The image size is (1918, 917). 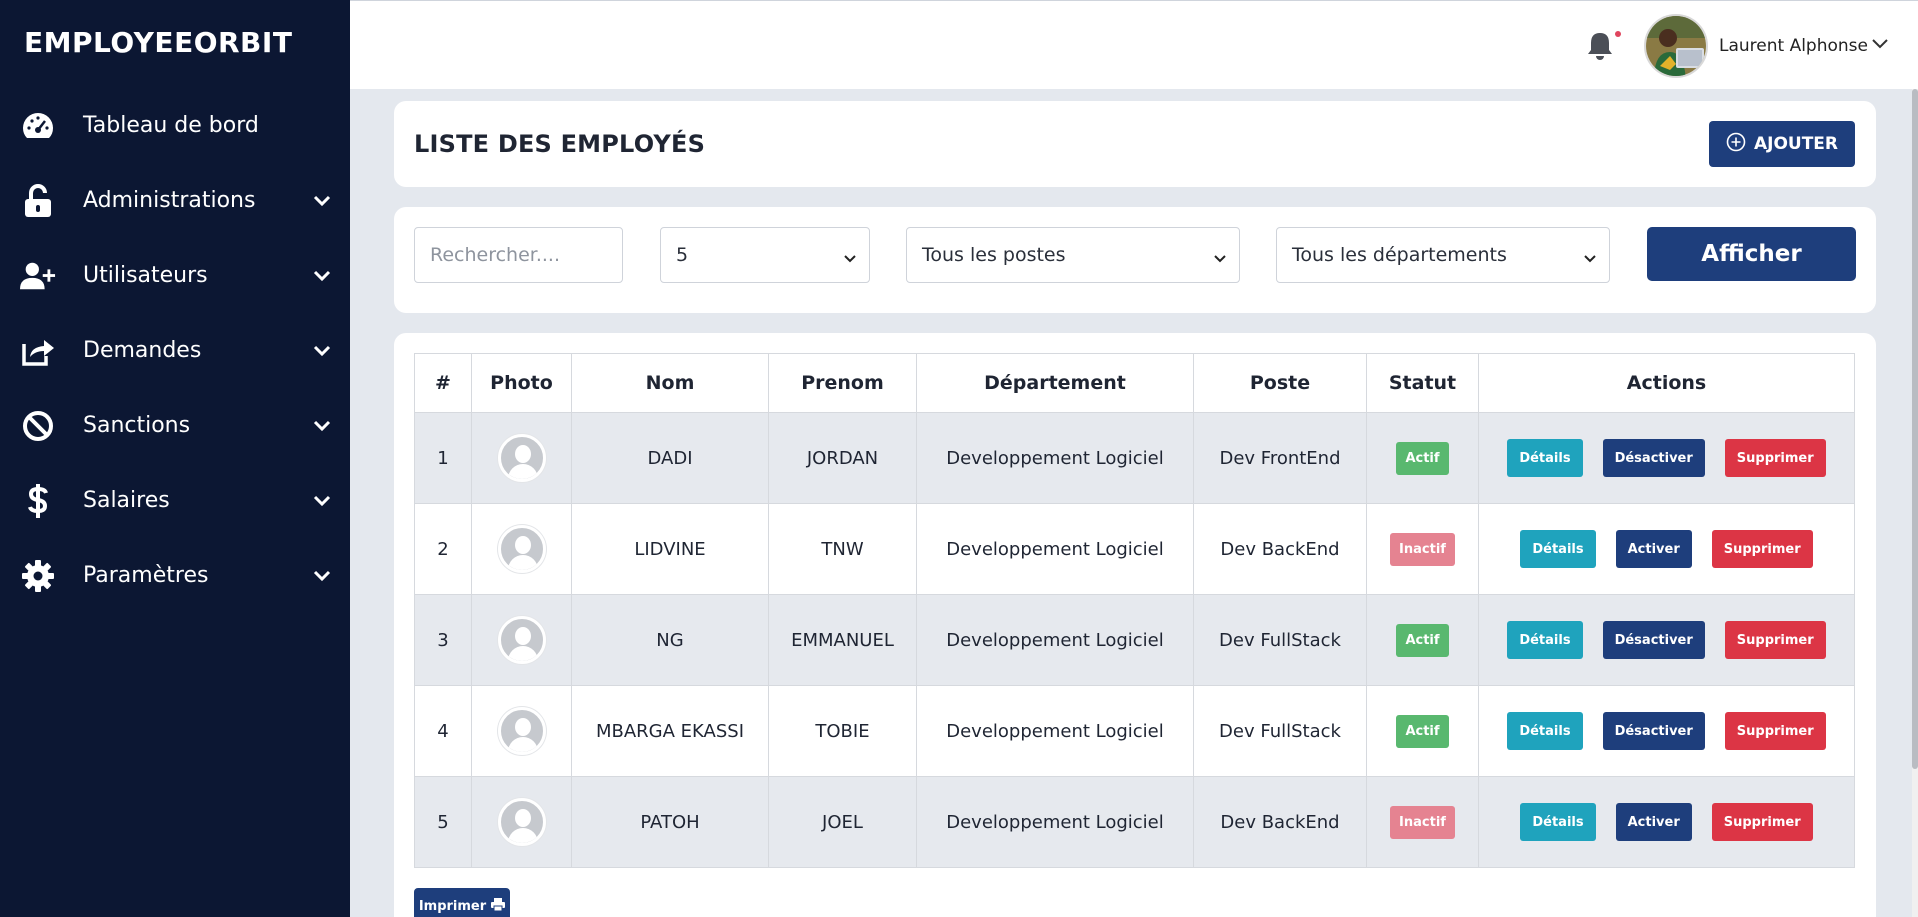 I want to click on column-header: #, so click(x=443, y=383).